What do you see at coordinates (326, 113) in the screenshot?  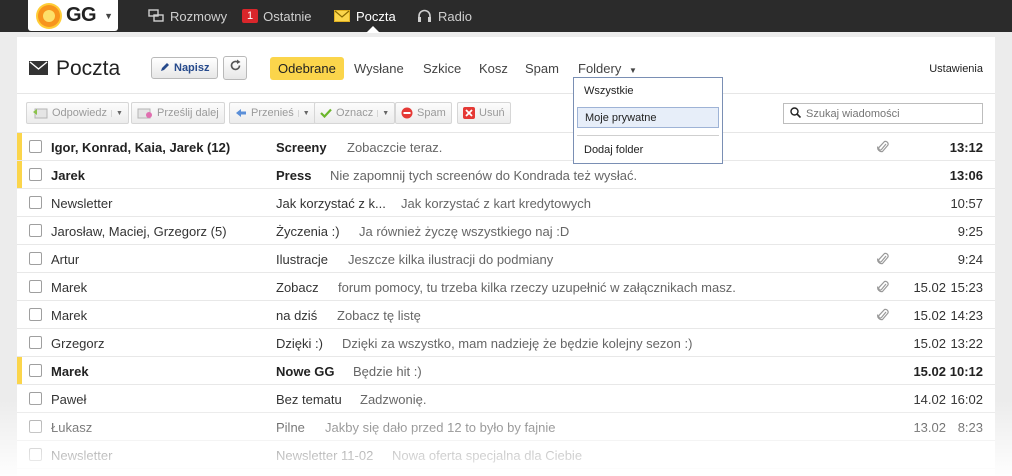 I see `checkmark-icon` at bounding box center [326, 113].